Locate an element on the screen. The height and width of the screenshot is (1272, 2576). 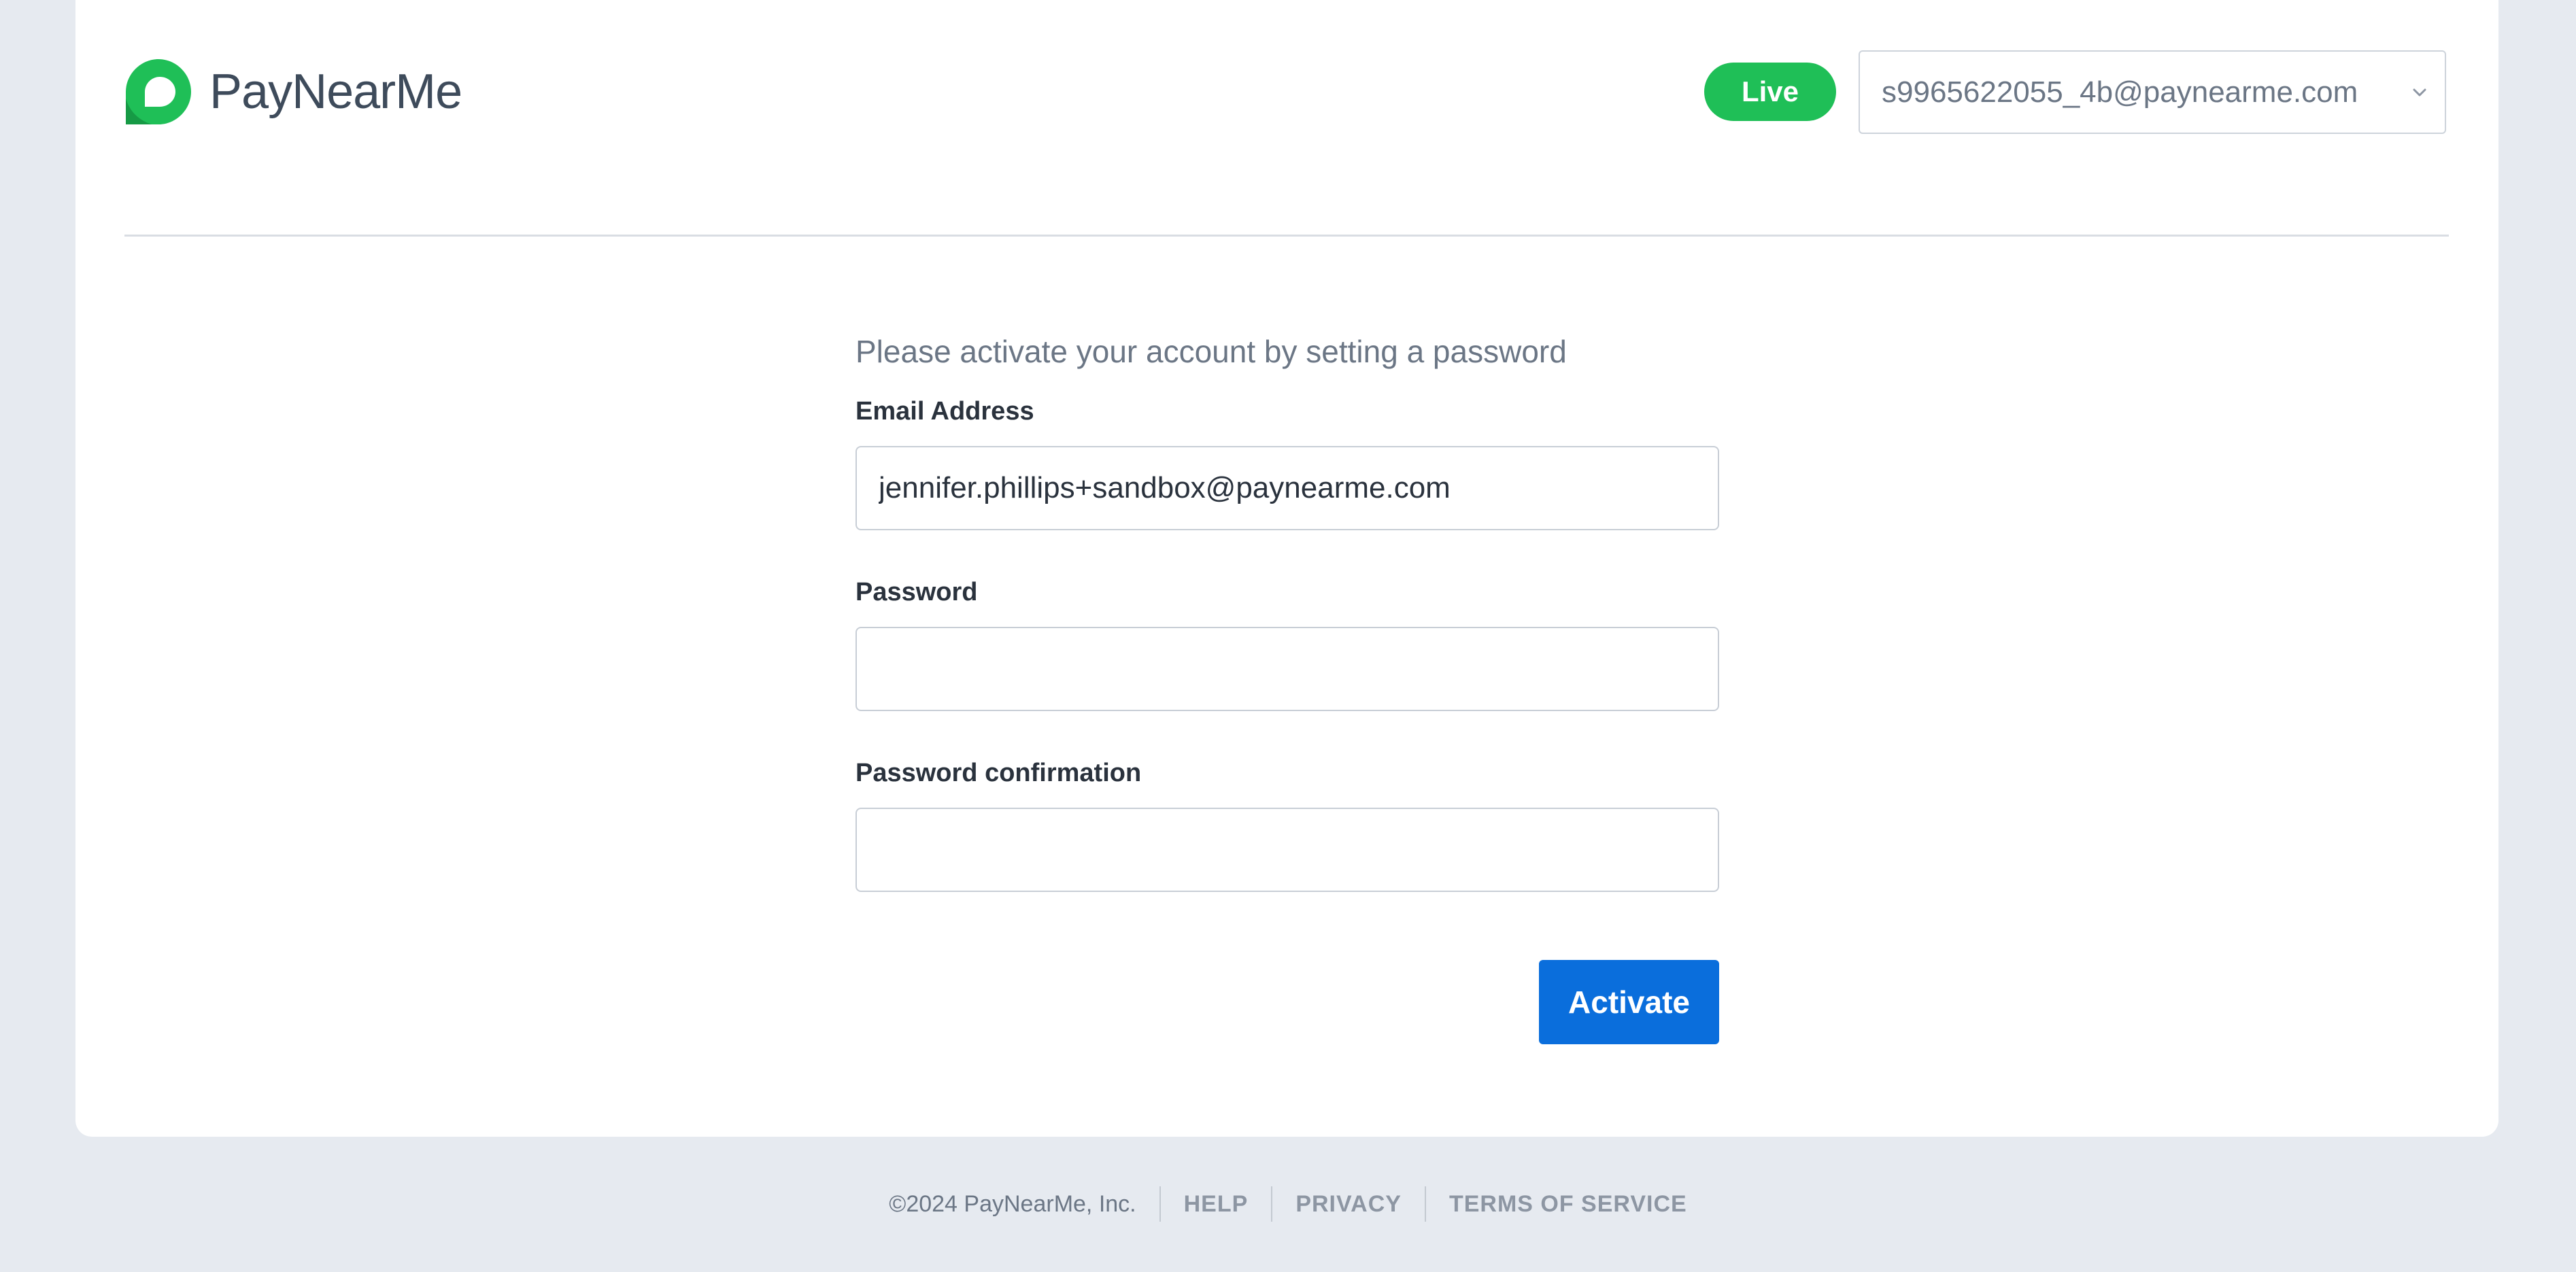
email-label: Email Address is located at coordinates (944, 411).